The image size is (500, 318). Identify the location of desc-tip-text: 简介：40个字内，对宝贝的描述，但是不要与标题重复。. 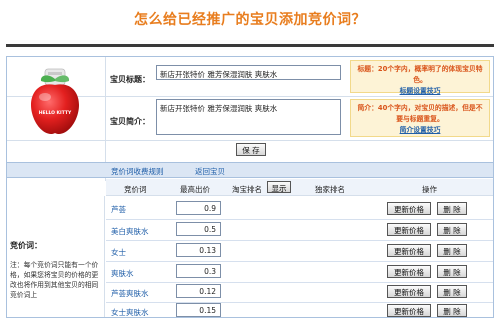
(420, 113).